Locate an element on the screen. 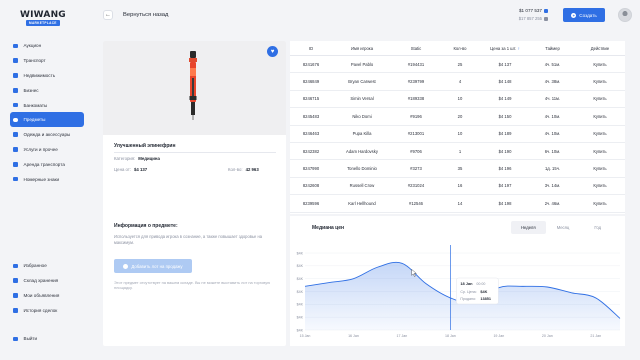  cell-timer: 2ч. 46м. is located at coordinates (552, 203).